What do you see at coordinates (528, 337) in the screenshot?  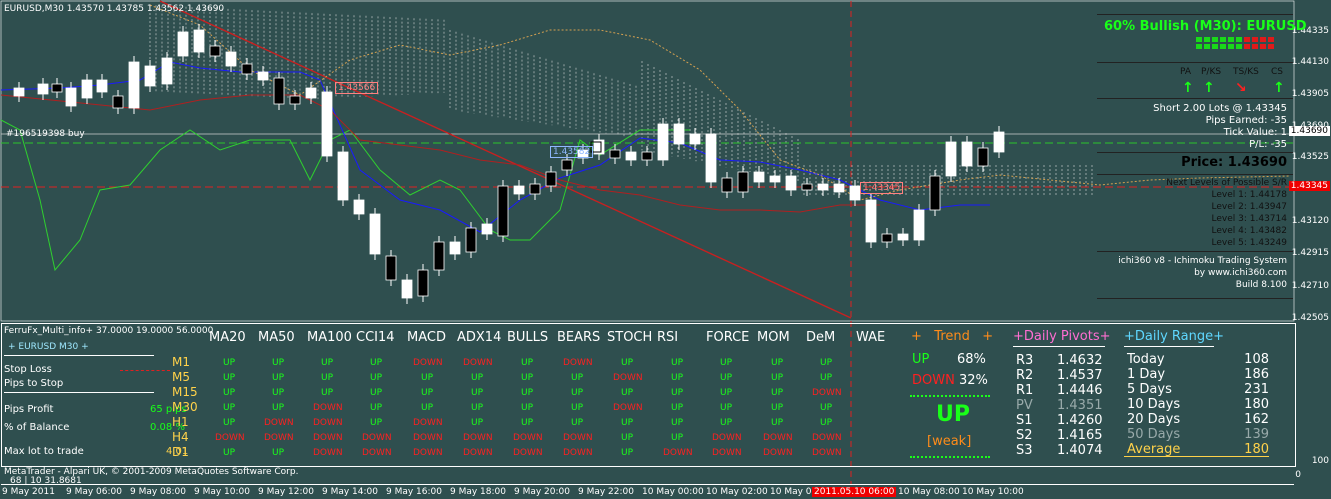 I see `grid-header: BULLS` at bounding box center [528, 337].